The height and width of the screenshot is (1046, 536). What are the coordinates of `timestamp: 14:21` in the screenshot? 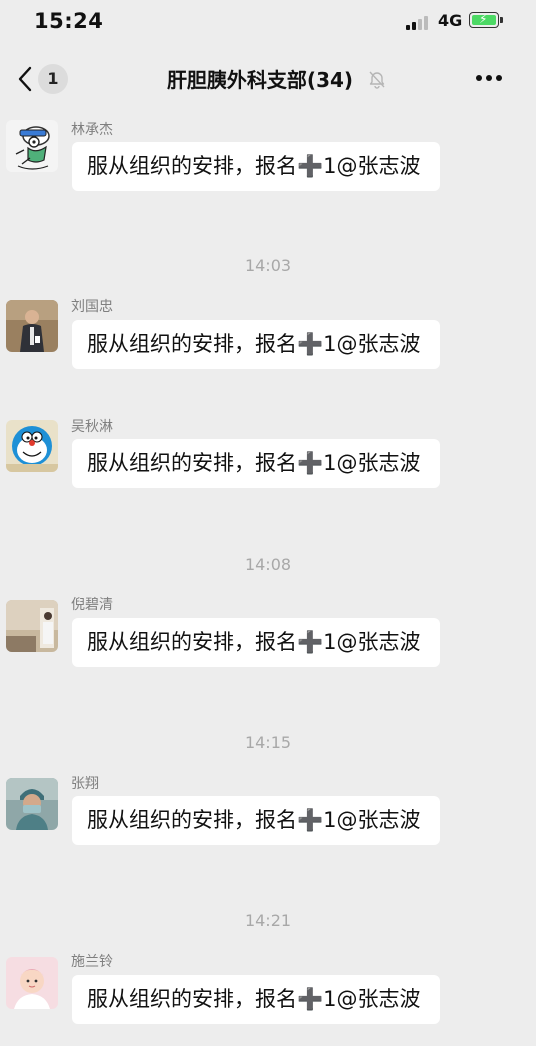 It's located at (268, 920).